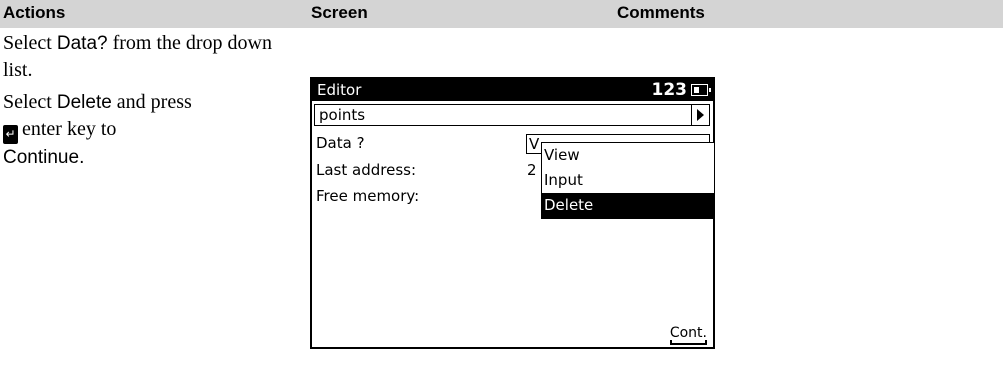 Image resolution: width=1003 pixels, height=365 pixels. Describe the element at coordinates (512, 90) in the screenshot. I see `device-title-bar: Editor 123` at that location.